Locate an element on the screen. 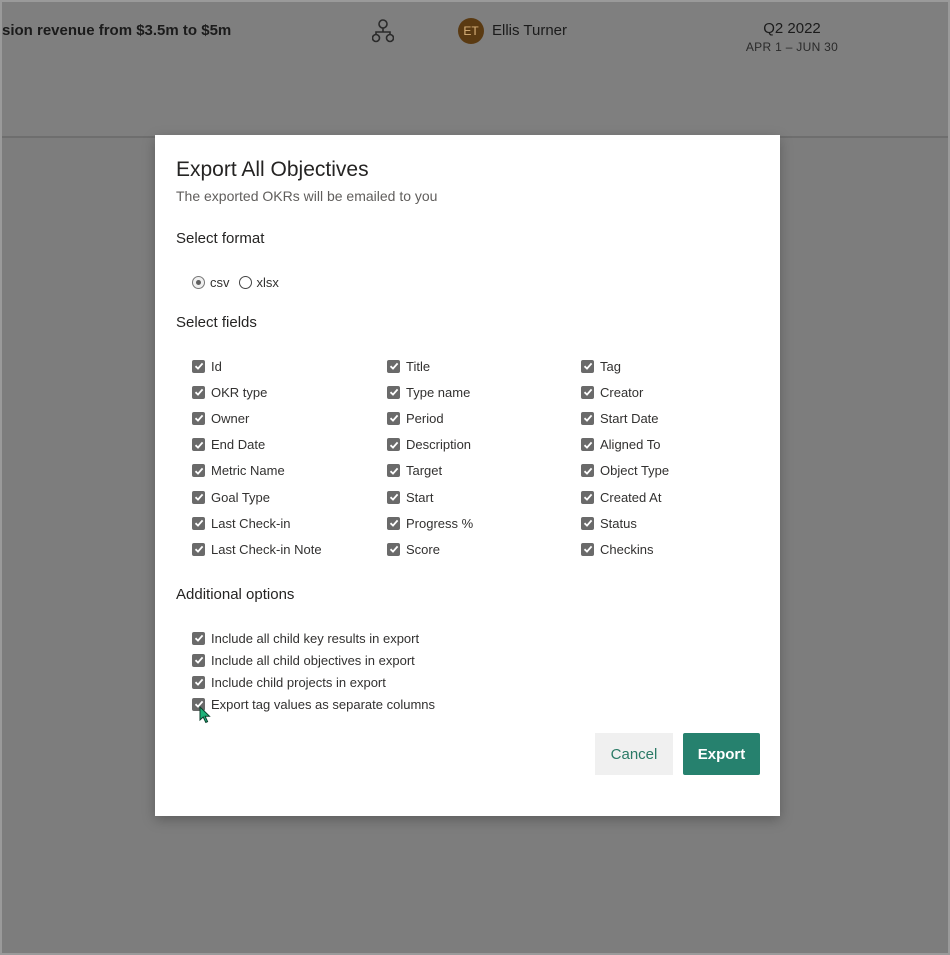 This screenshot has width=950, height=955. field-checkbox-label: Score is located at coordinates (423, 549).